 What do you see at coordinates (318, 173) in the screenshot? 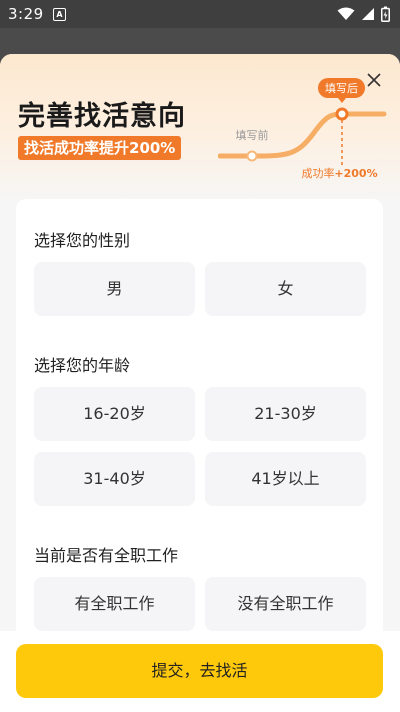
I see `rate-label: 成功率` at bounding box center [318, 173].